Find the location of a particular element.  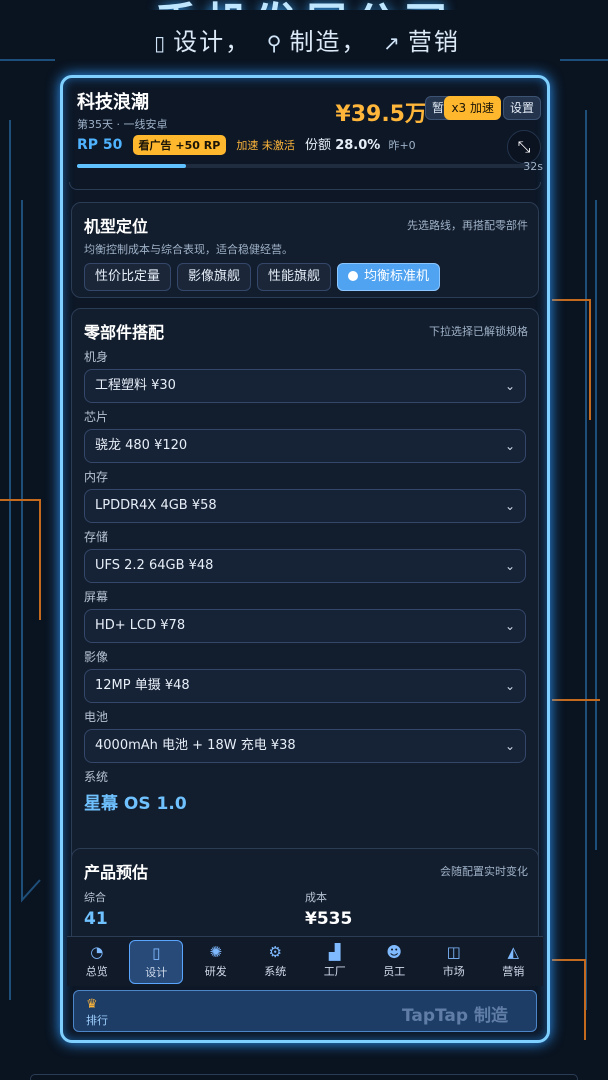

bottom-nav: ◔ 总览 ▯ 设计 ✺ 研发 ⚙ 系统 ▟ 工厂 ☻ 员工 ◫ 市场 ◭ 营销 is located at coordinates (305, 961).